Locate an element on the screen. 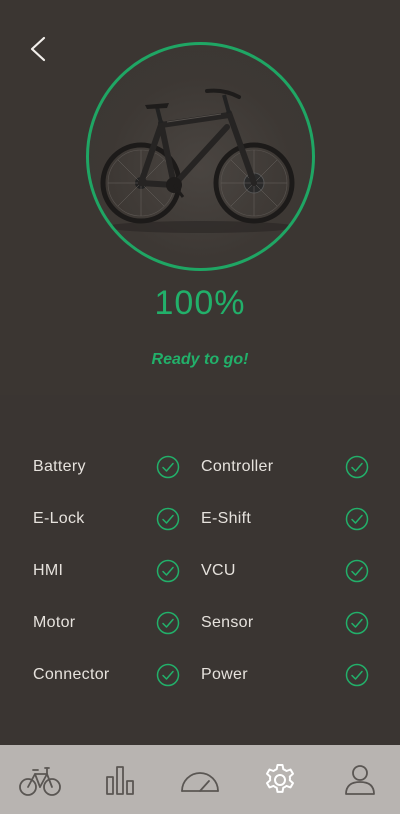 This screenshot has width=400, height=814. bottom-nav is located at coordinates (200, 779).